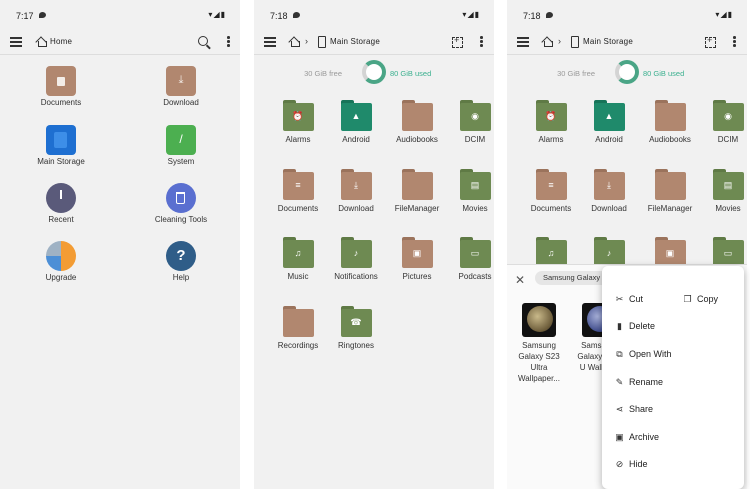 Image resolution: width=750 pixels, height=489 pixels. What do you see at coordinates (700, 299) in the screenshot?
I see `menu-item-copy: ❐ Copy` at bounding box center [700, 299].